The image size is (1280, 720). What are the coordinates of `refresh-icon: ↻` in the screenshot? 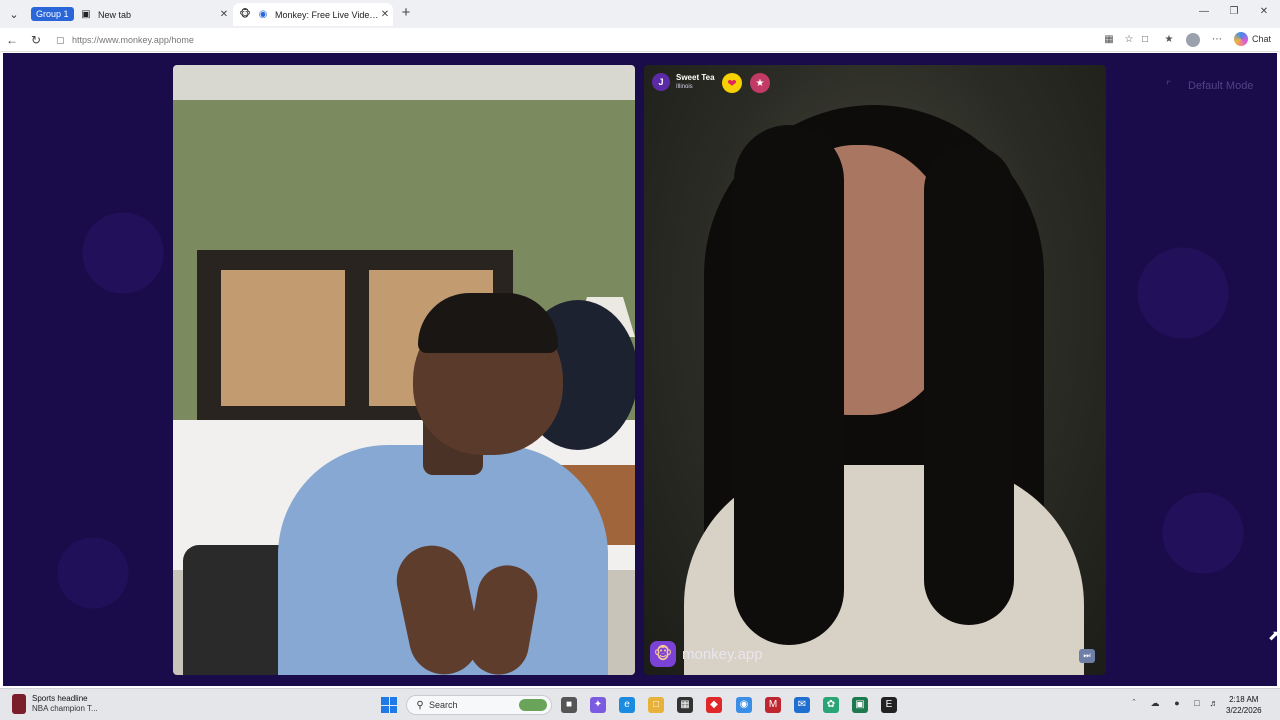 It's located at (36, 40).